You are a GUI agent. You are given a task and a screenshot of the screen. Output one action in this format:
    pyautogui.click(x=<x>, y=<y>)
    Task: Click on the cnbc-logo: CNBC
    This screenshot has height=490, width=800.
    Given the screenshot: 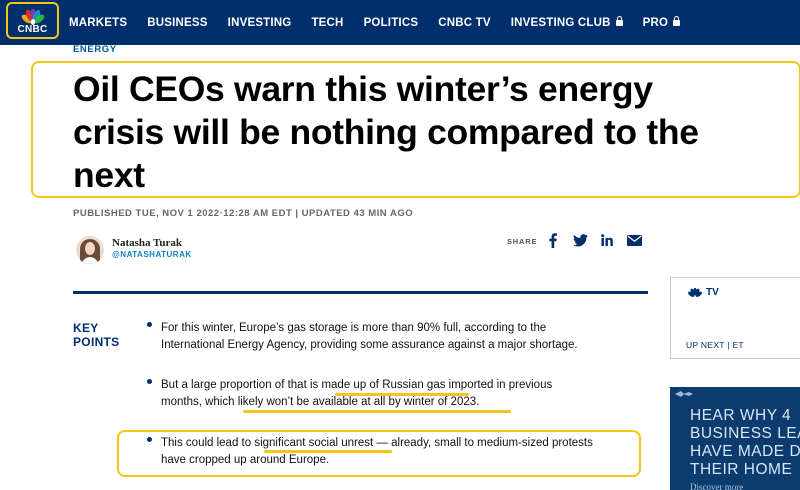 What is the action you would take?
    pyautogui.click(x=32, y=20)
    